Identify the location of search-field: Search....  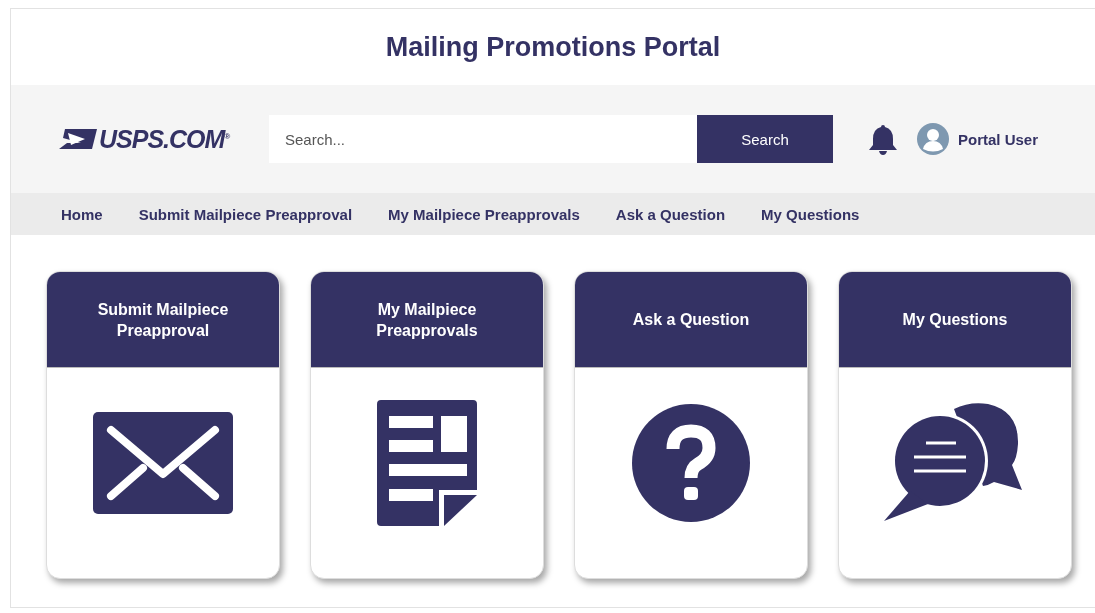
(483, 139).